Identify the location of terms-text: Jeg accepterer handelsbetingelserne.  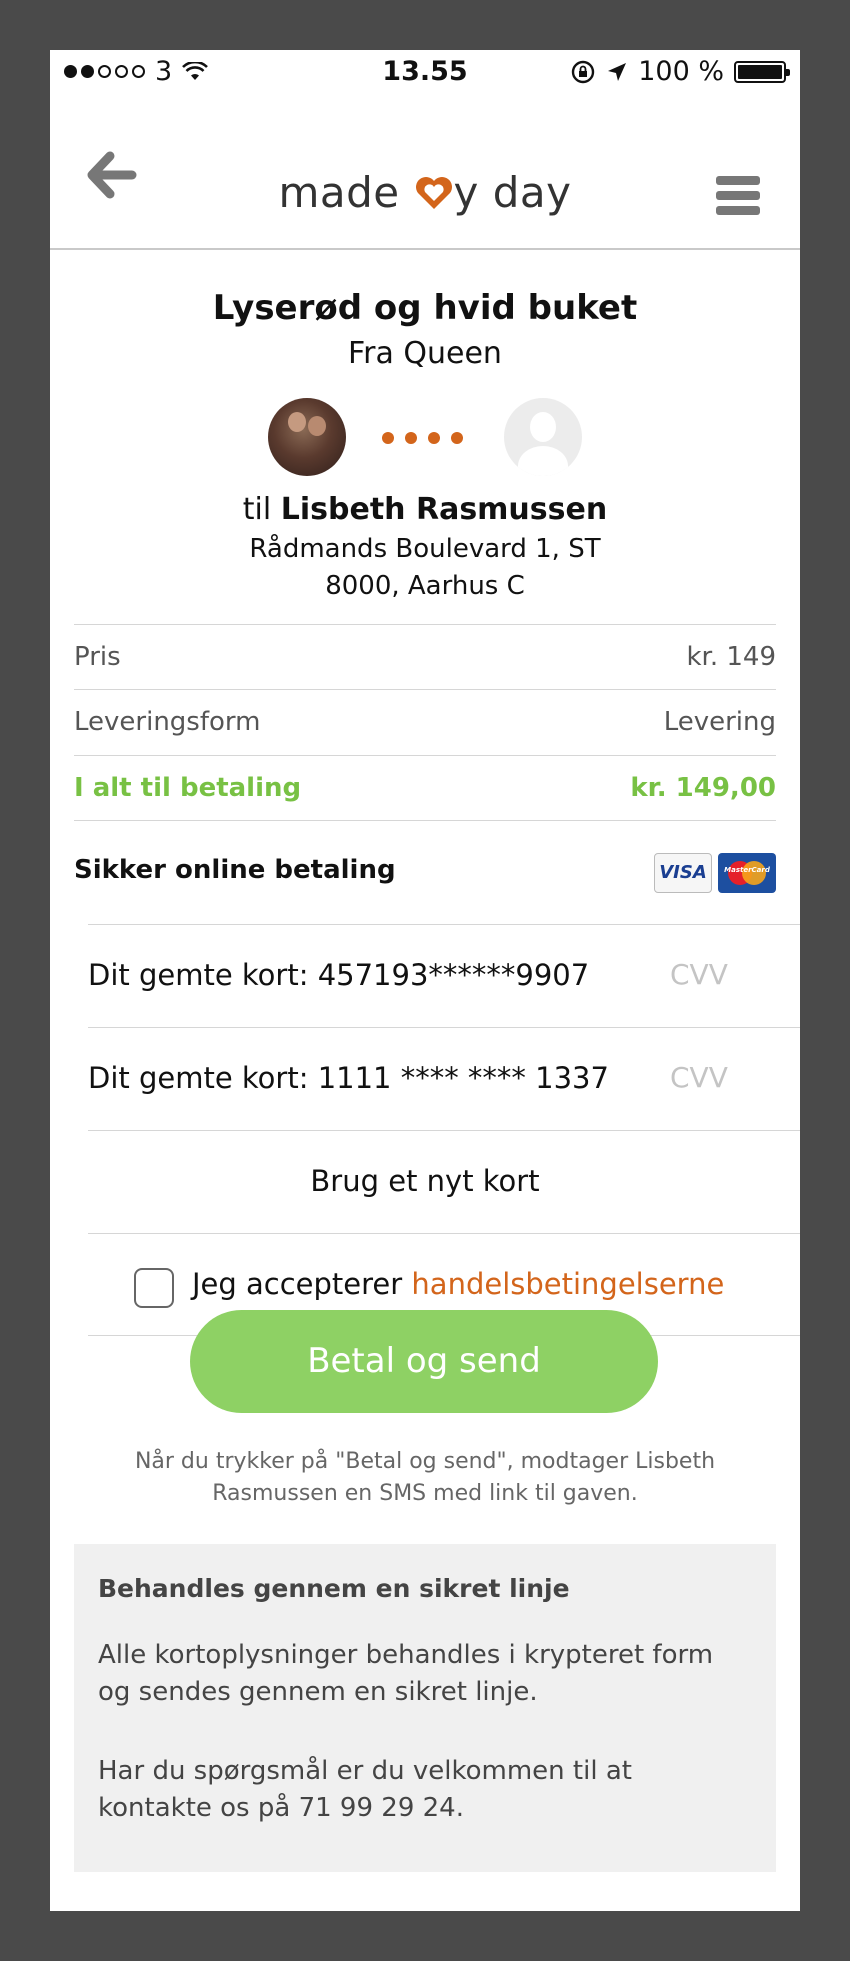
(458, 1284).